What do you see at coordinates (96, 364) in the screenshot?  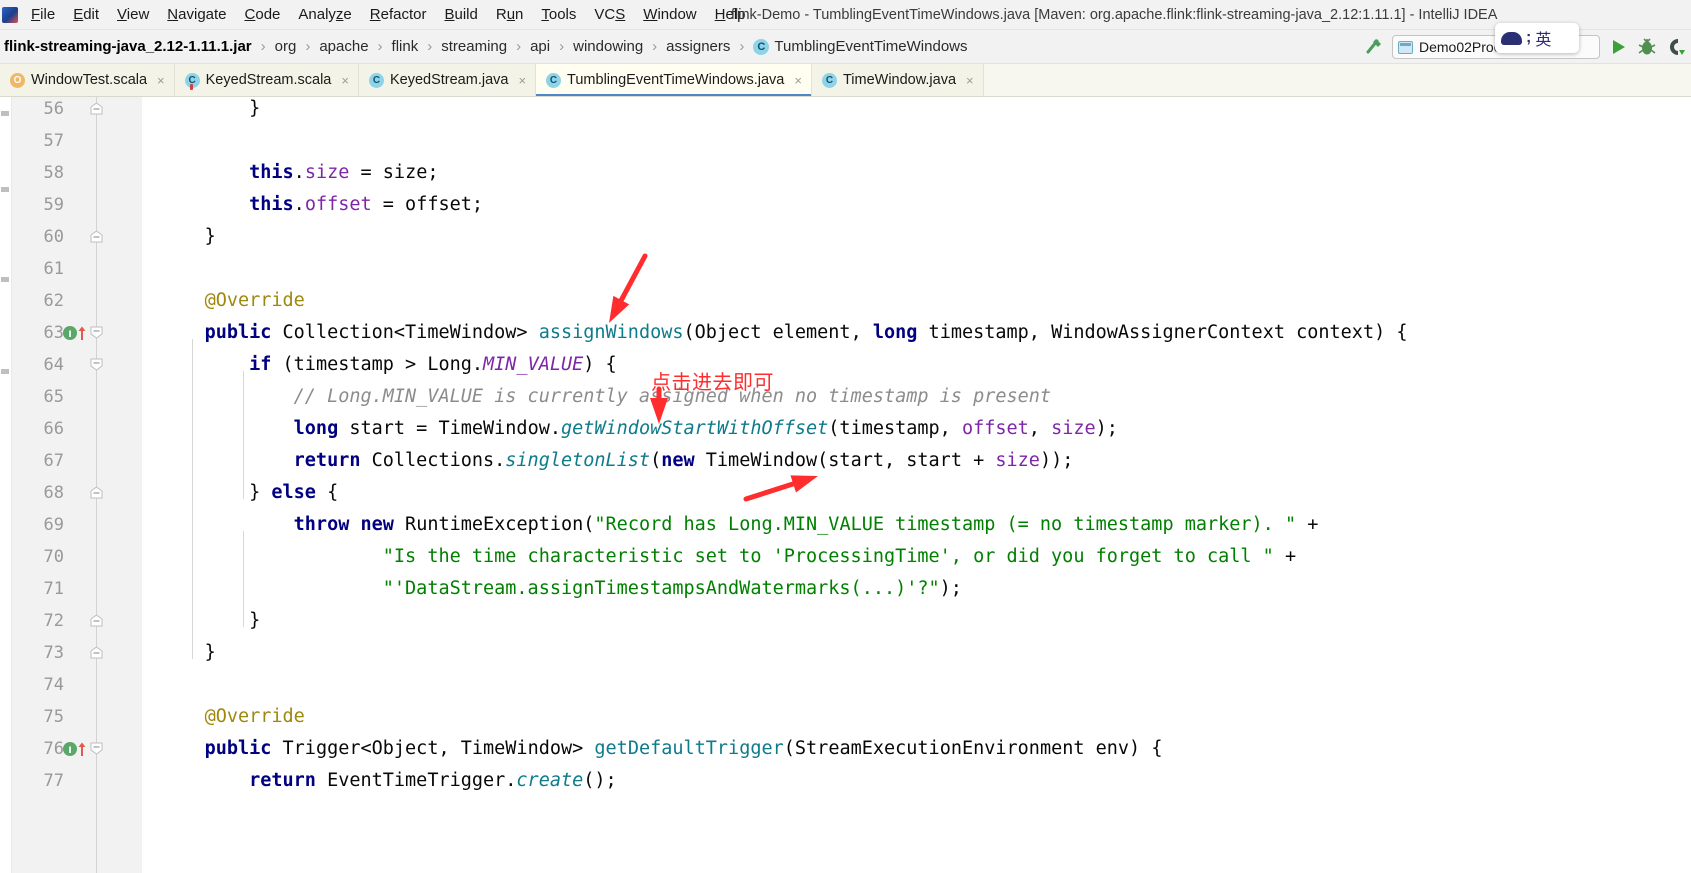 I see `fold-start-icon` at bounding box center [96, 364].